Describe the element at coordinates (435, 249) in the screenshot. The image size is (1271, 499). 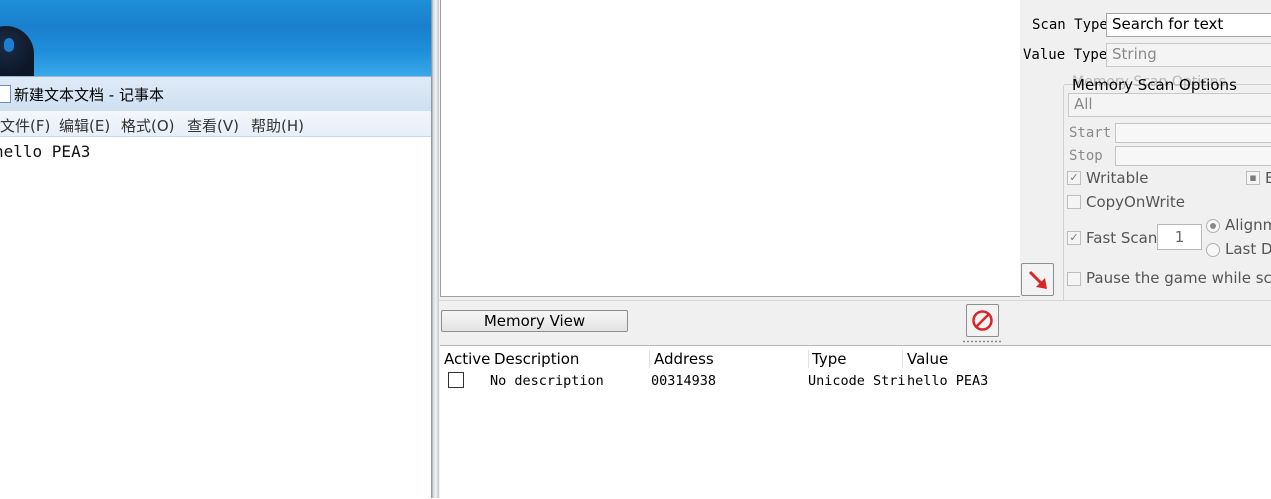
I see `window-border` at that location.